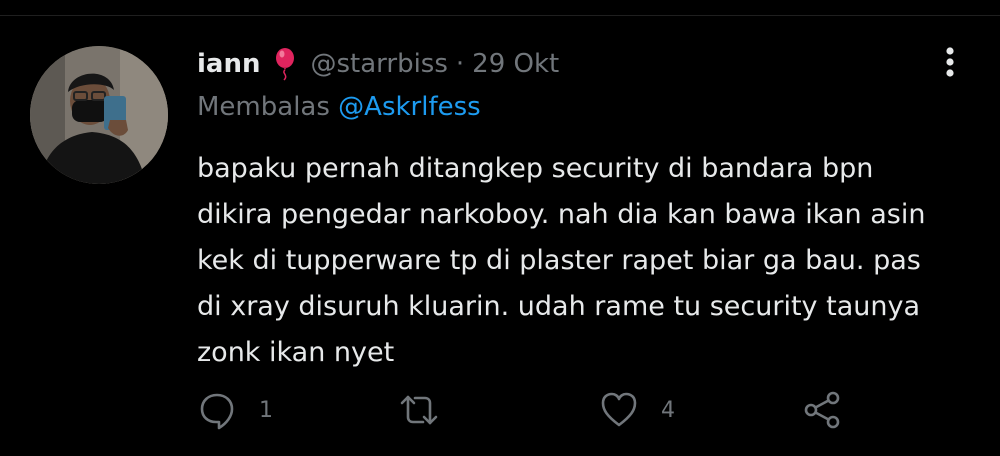 The image size is (1000, 456). I want to click on avatar-photo, so click(99, 115).